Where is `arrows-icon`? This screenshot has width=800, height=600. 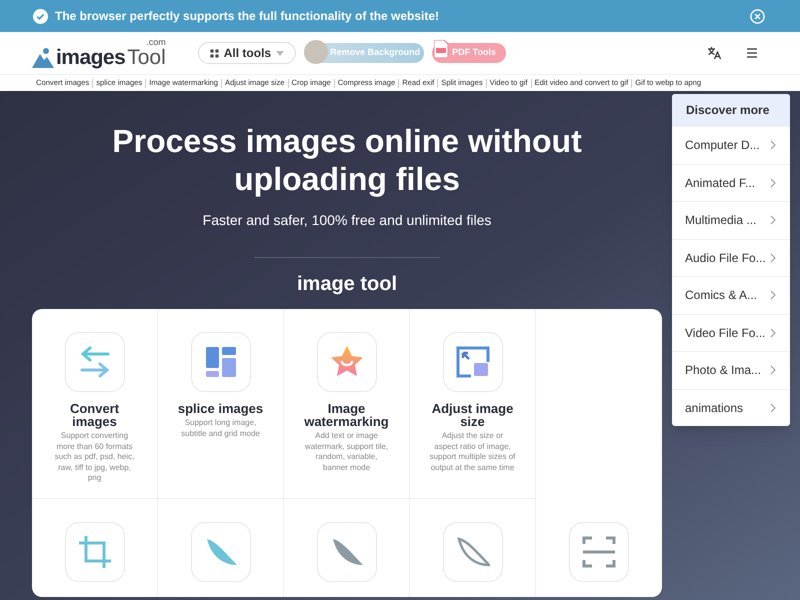
arrows-icon is located at coordinates (95, 362).